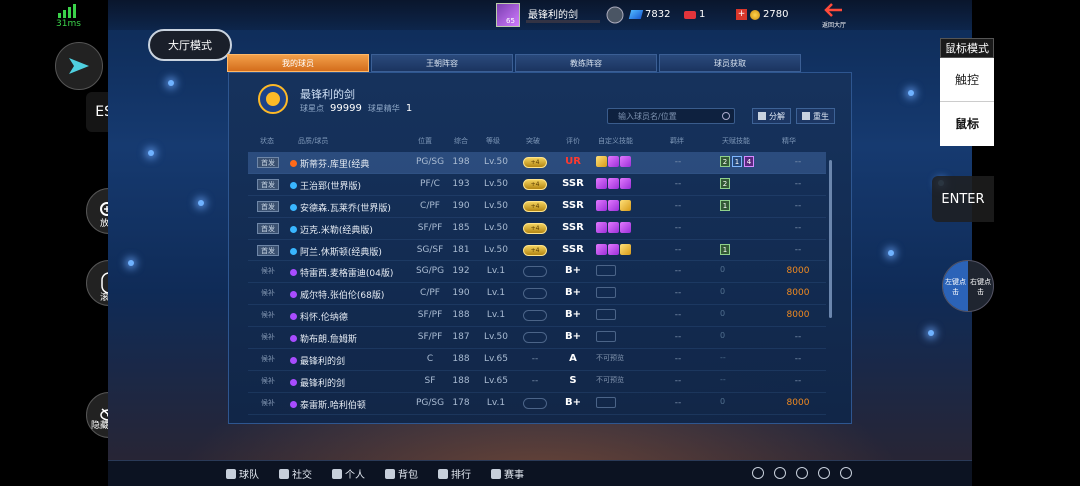 The image size is (1080, 486). What do you see at coordinates (537, 272) in the screenshot?
I see `table-row: 候补 特雷西.麦格雷迪(04版) SG/PG 192 Lv.1 B+ -- 0 8000` at bounding box center [537, 272].